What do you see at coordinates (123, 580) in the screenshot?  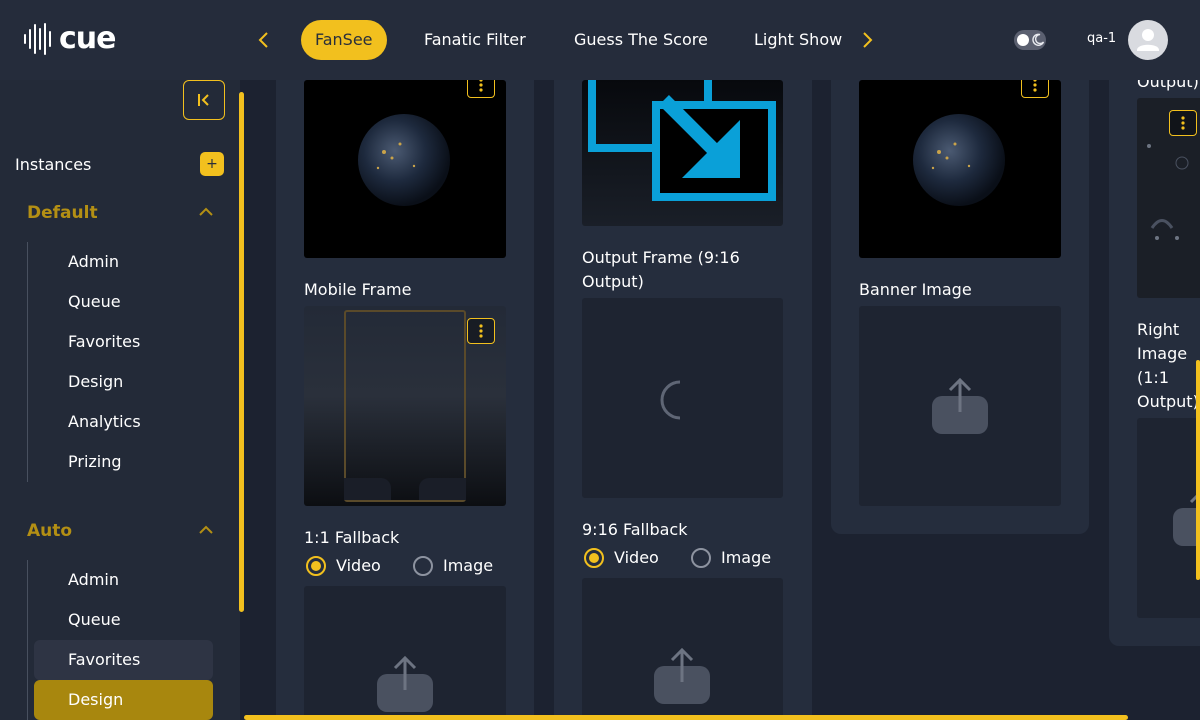 I see `sidebar-item-auto-admin: Admin` at bounding box center [123, 580].